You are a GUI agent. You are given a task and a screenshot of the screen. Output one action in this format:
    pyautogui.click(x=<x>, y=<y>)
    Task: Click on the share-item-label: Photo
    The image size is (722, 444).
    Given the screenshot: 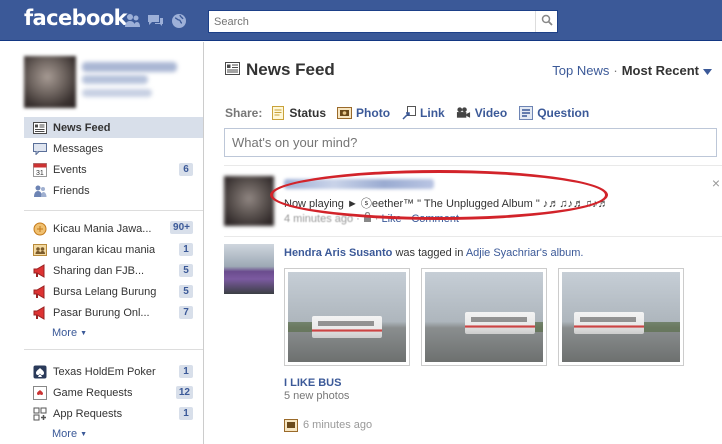 What is the action you would take?
    pyautogui.click(x=373, y=112)
    